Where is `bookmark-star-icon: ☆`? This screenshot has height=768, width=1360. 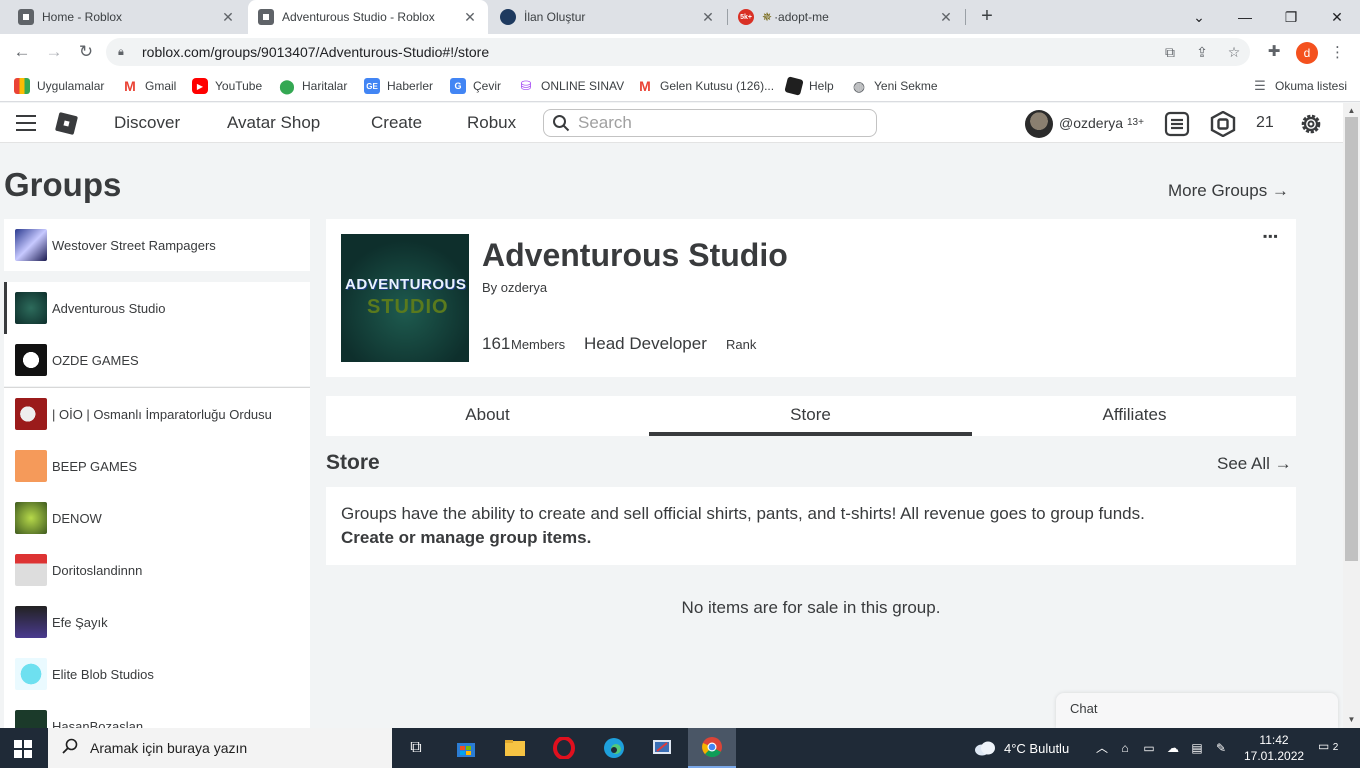 bookmark-star-icon: ☆ is located at coordinates (1234, 52).